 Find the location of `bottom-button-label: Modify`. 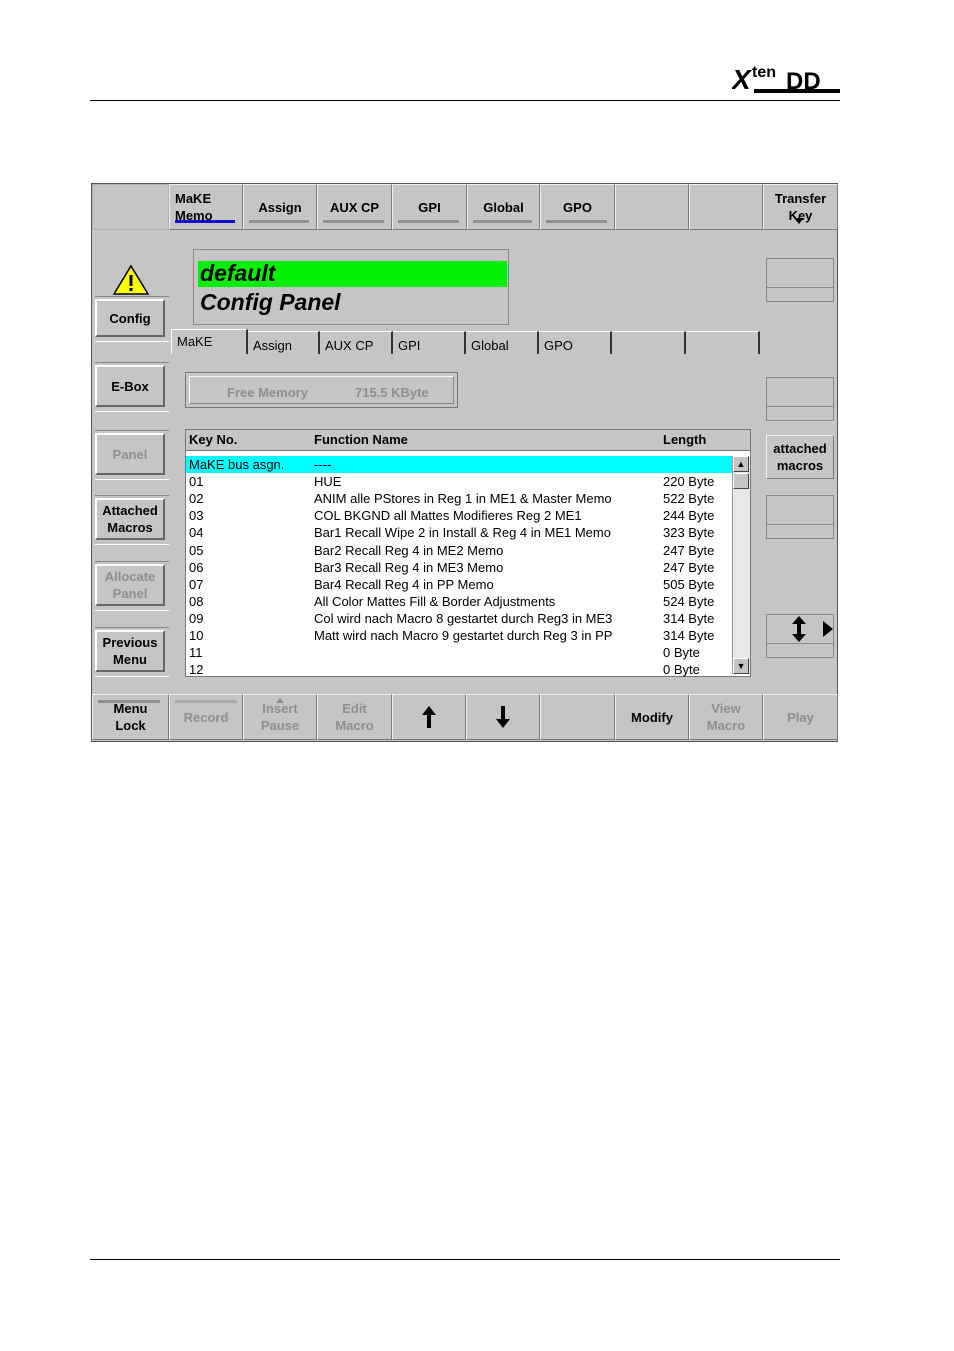

bottom-button-label: Modify is located at coordinates (652, 717).